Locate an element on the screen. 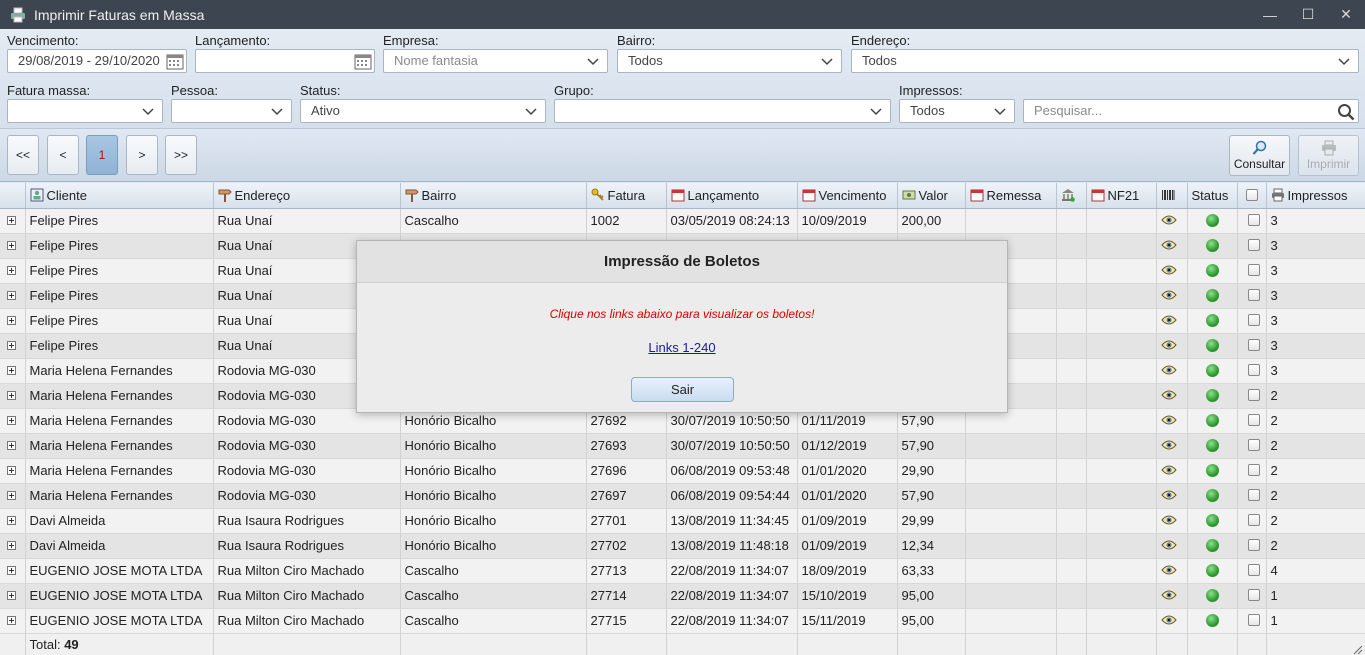 This screenshot has height=655, width=1365. header-select-all is located at coordinates (1252, 196).